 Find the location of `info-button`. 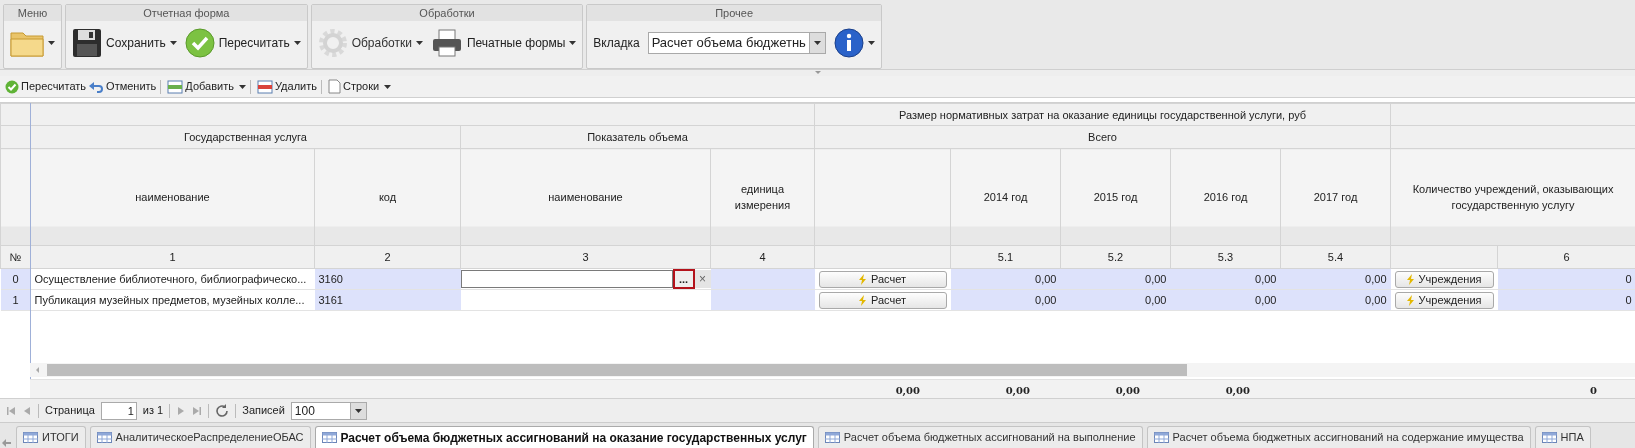

info-button is located at coordinates (854, 43).